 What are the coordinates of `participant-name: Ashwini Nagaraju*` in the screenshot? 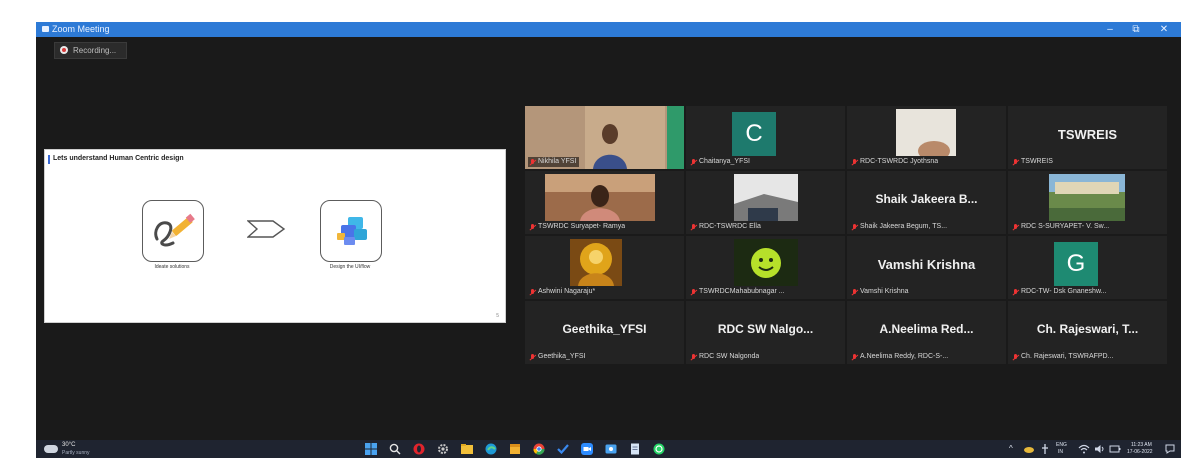 It's located at (561, 292).